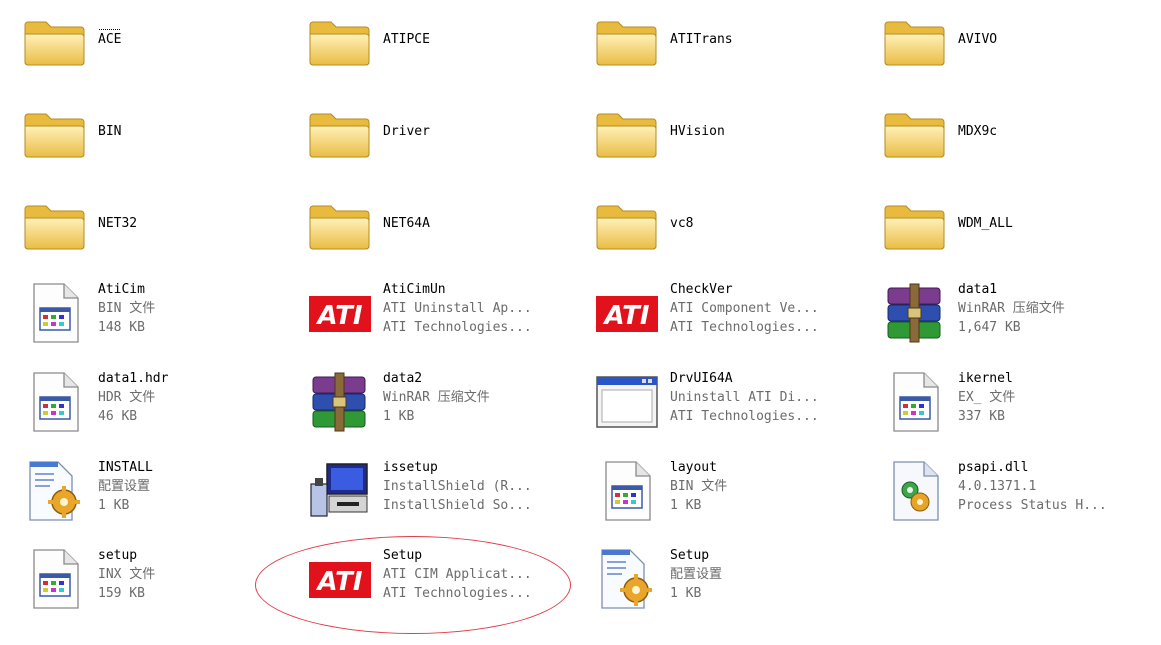  What do you see at coordinates (126, 574) in the screenshot?
I see `item-text: setup INX 文件 159 KB` at bounding box center [126, 574].